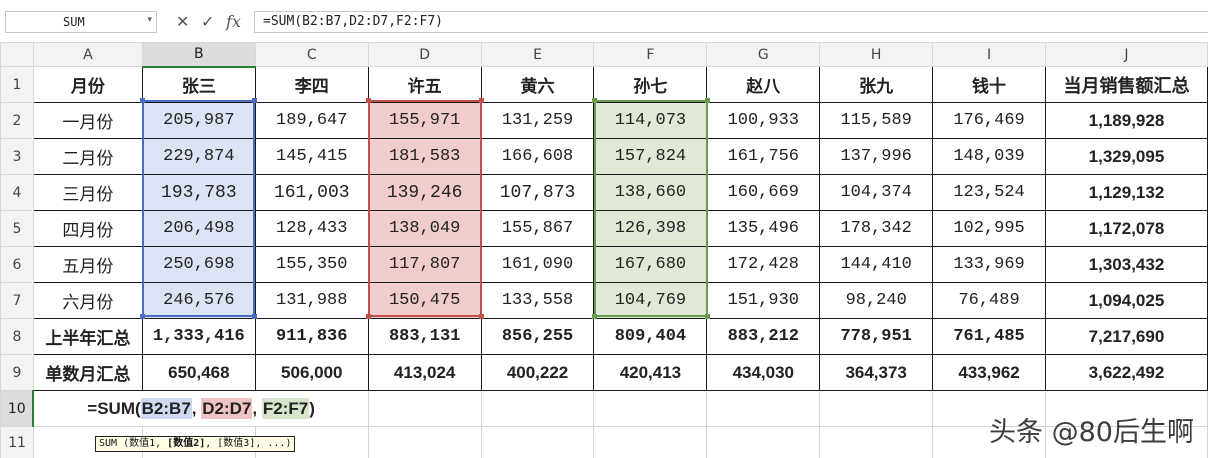 This screenshot has width=1208, height=458. Describe the element at coordinates (17, 442) in the screenshot. I see `row-header-11: 11` at that location.